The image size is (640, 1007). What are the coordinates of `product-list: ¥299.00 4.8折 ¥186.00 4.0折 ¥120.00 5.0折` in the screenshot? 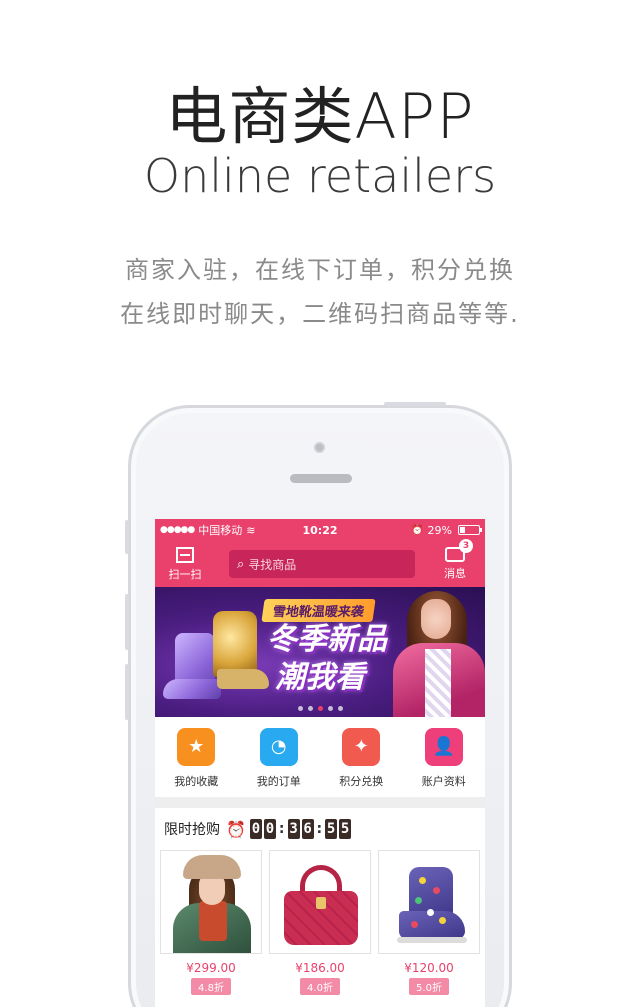 It's located at (320, 922).